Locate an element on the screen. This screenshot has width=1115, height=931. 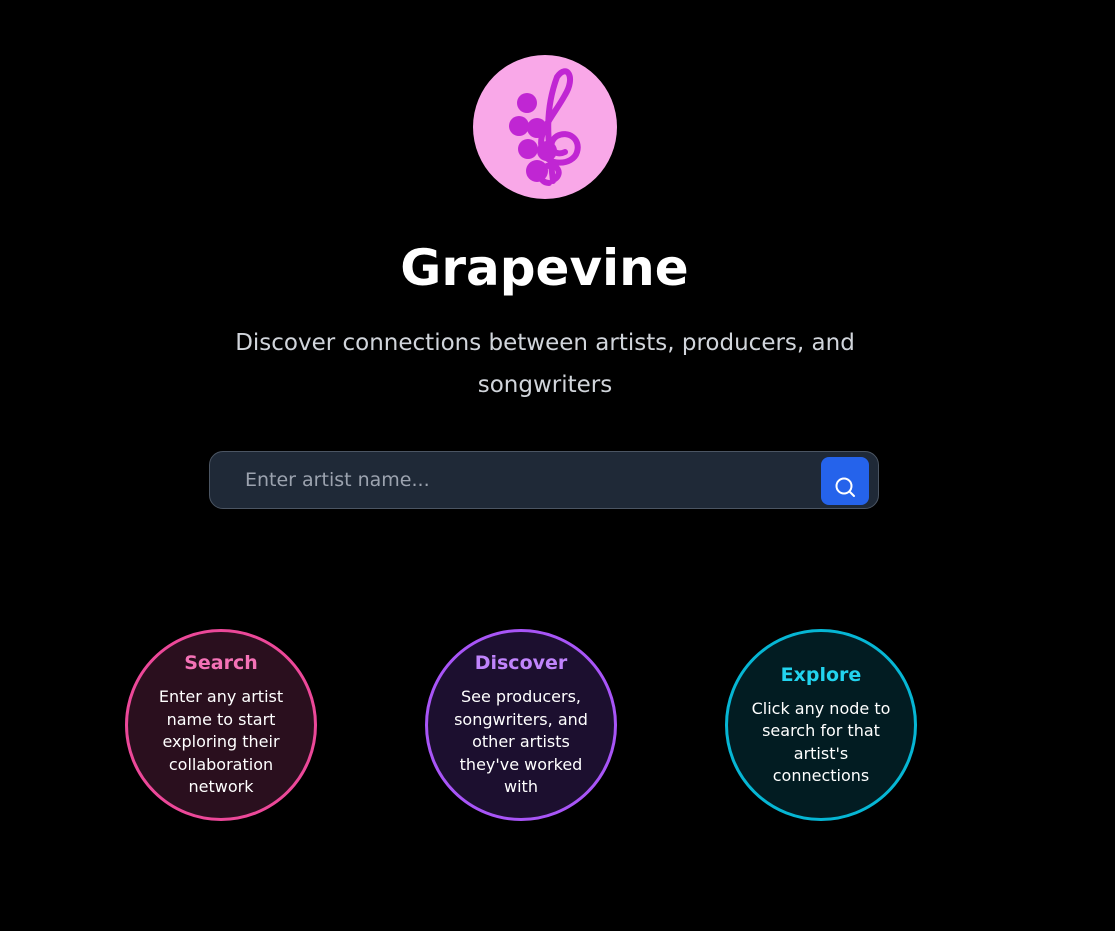
search-icon is located at coordinates (845, 487).